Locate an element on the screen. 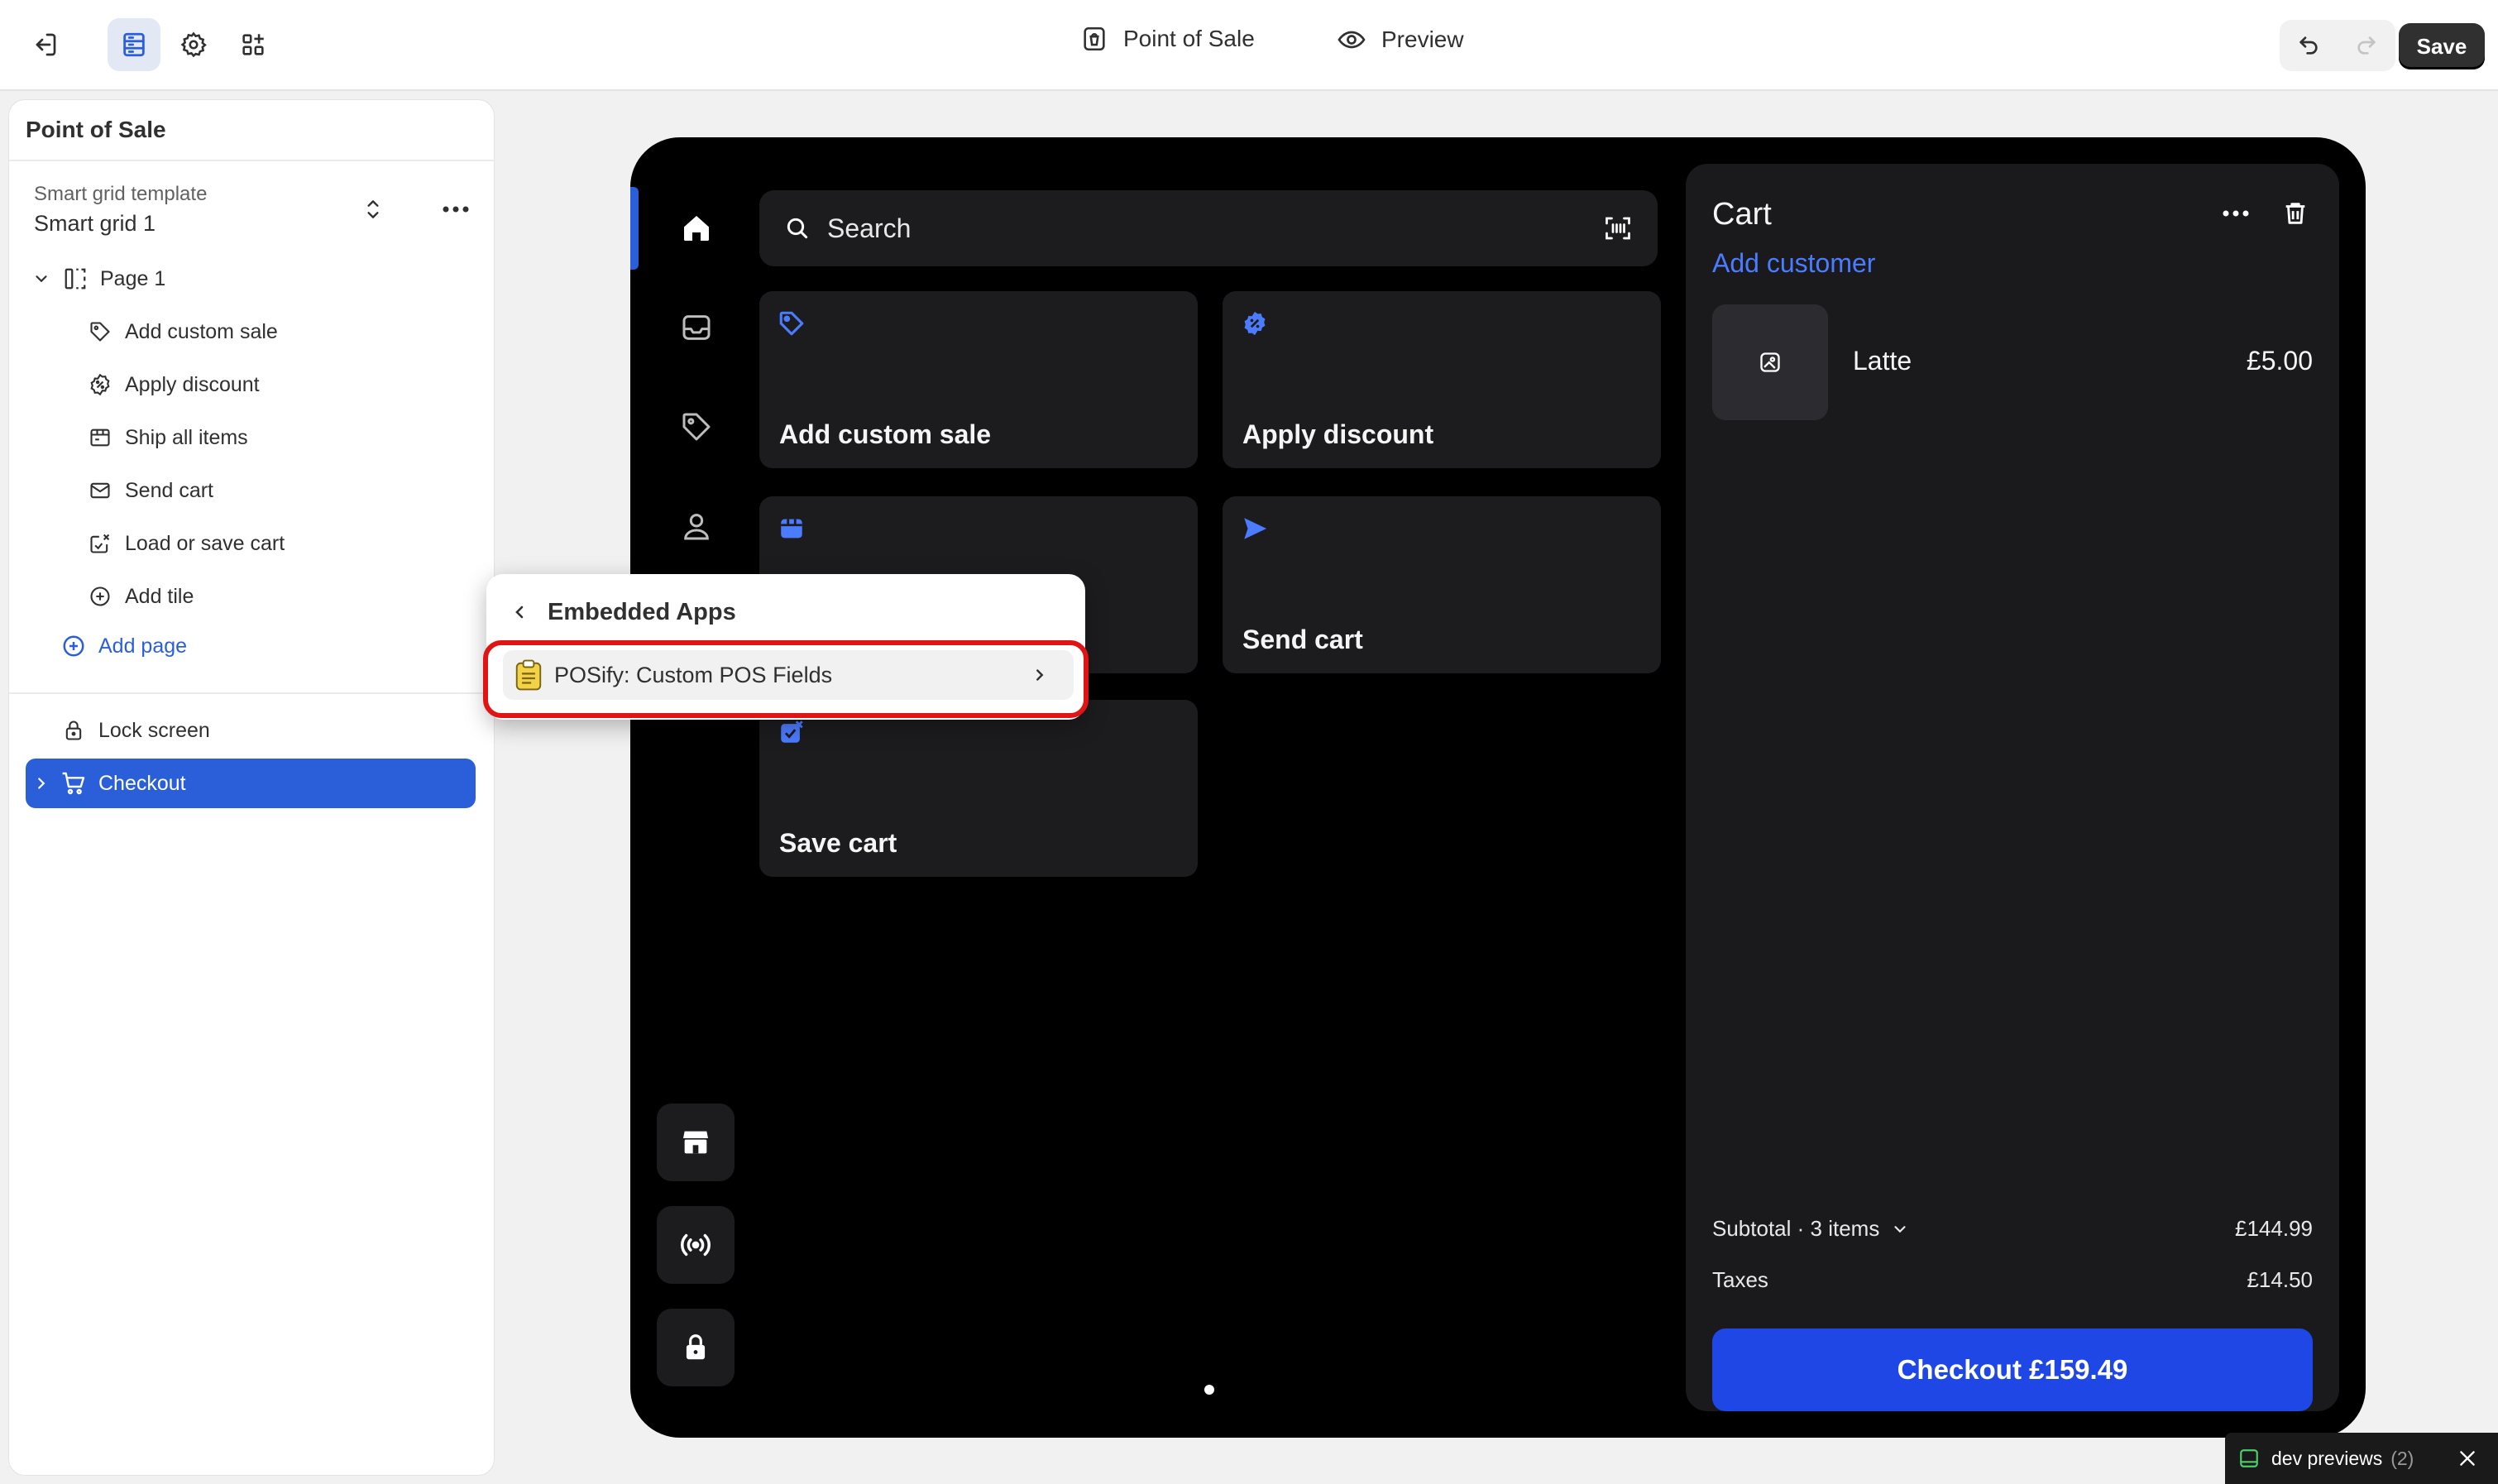  redo-icon is located at coordinates (2366, 45).